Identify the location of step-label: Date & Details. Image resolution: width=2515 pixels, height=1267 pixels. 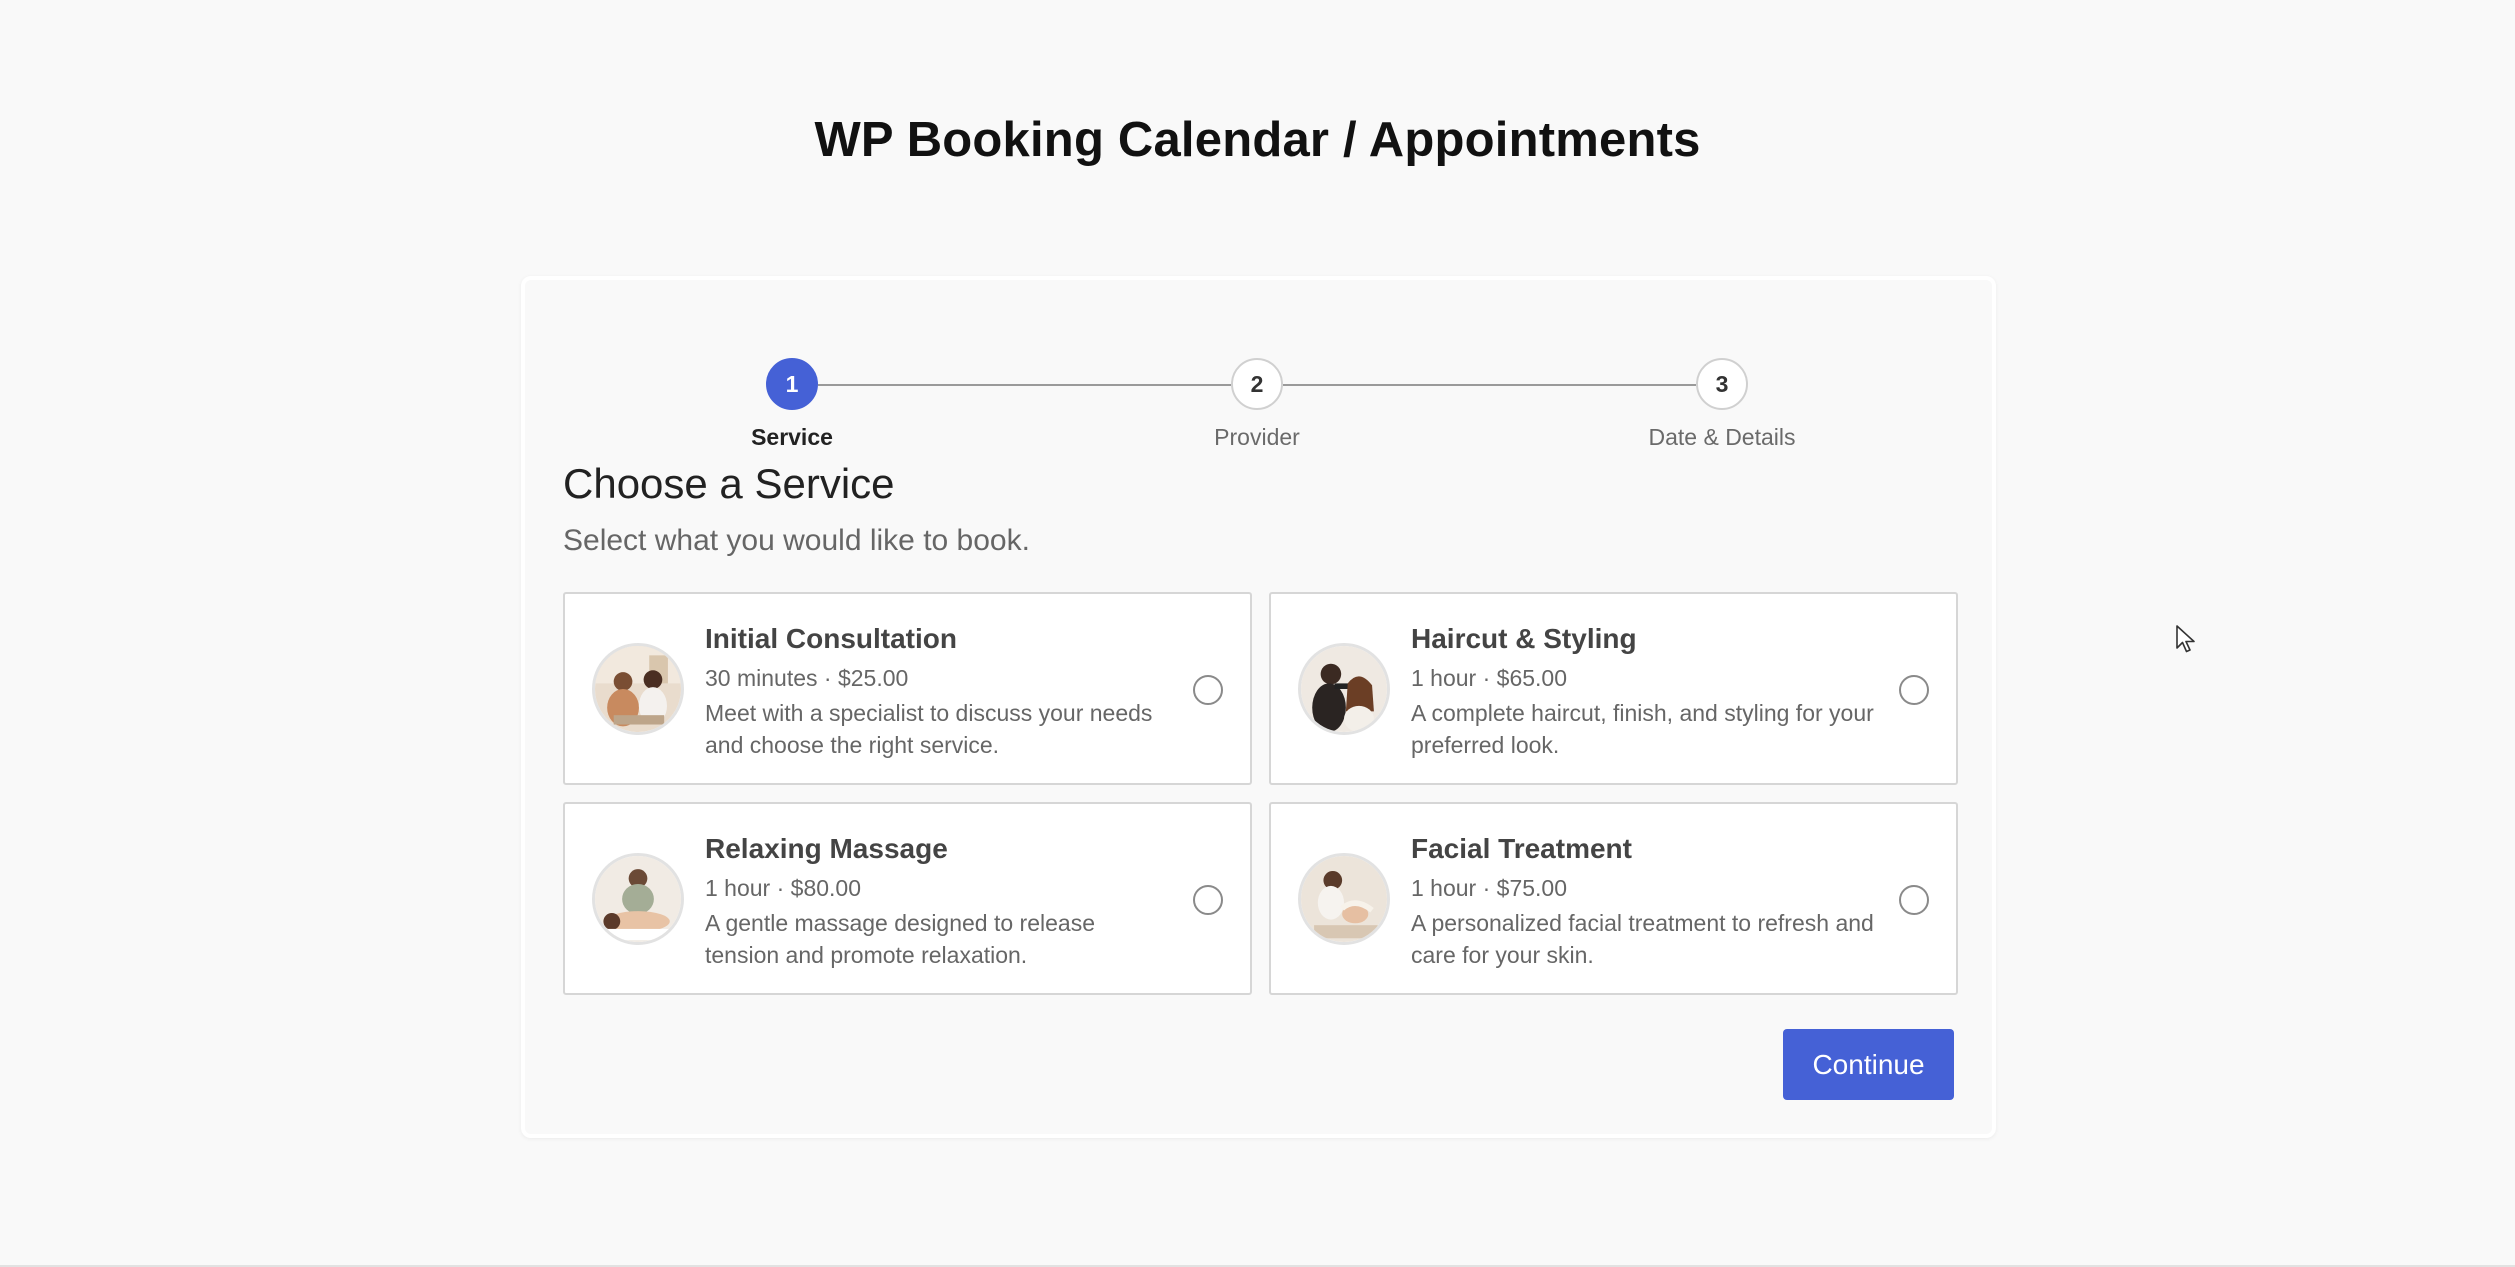
(1722, 437).